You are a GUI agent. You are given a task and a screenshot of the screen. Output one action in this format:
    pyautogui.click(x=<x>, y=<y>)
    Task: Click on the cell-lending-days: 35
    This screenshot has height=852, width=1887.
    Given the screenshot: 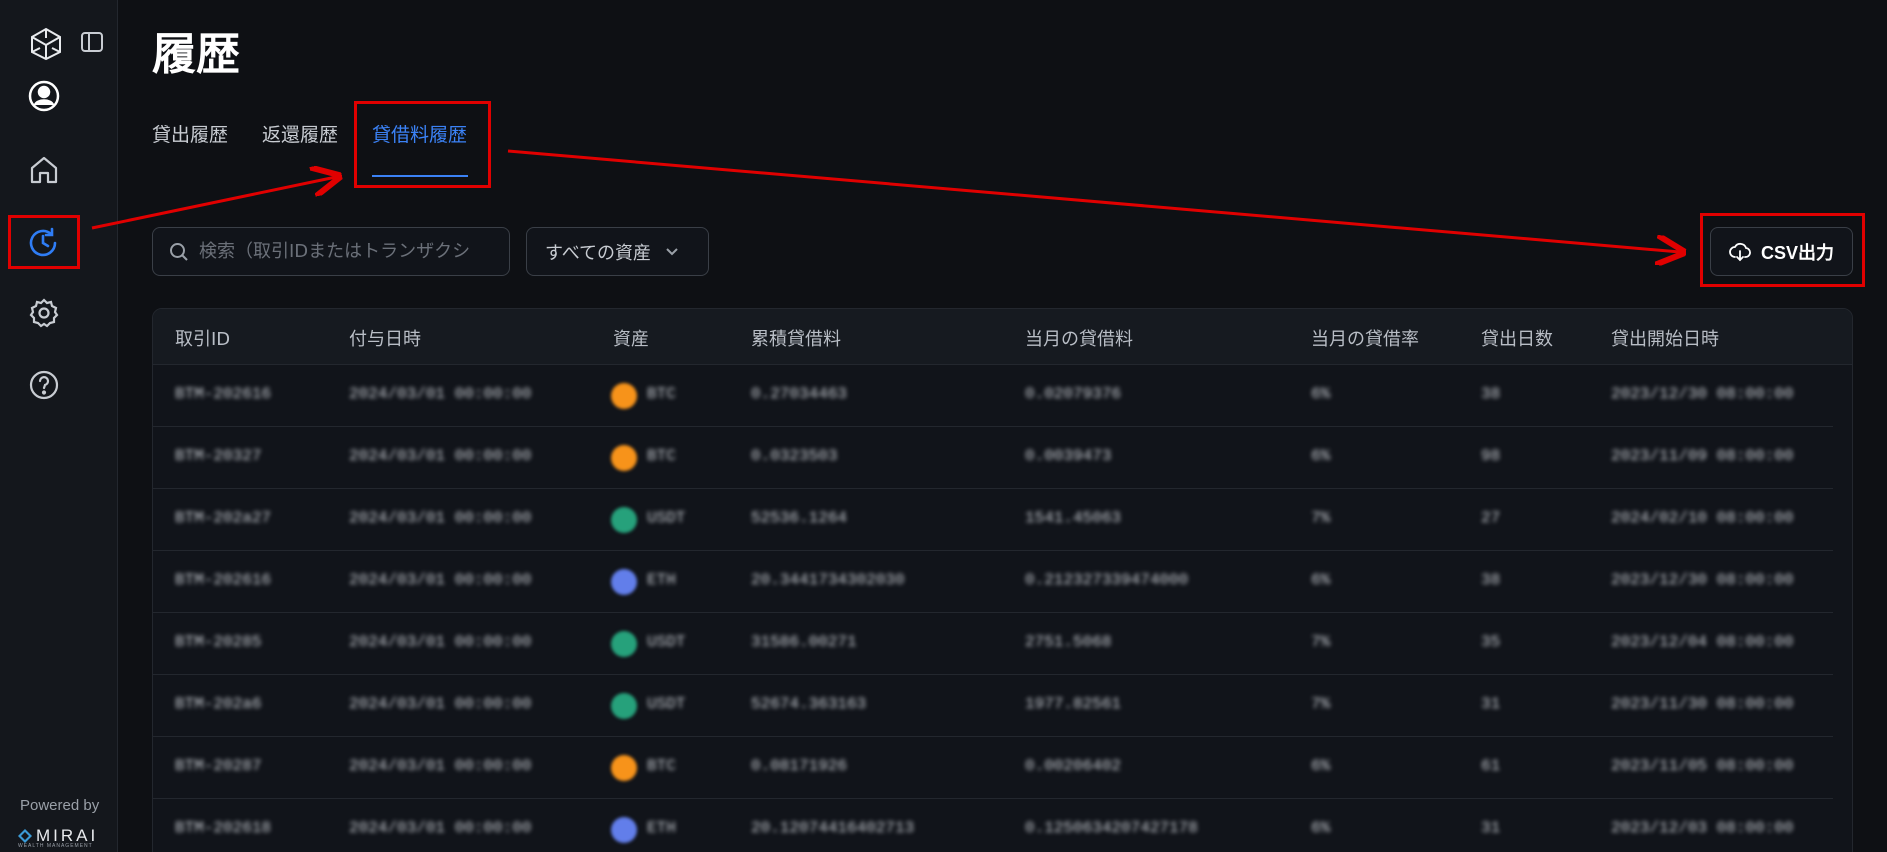 What is the action you would take?
    pyautogui.click(x=1491, y=642)
    